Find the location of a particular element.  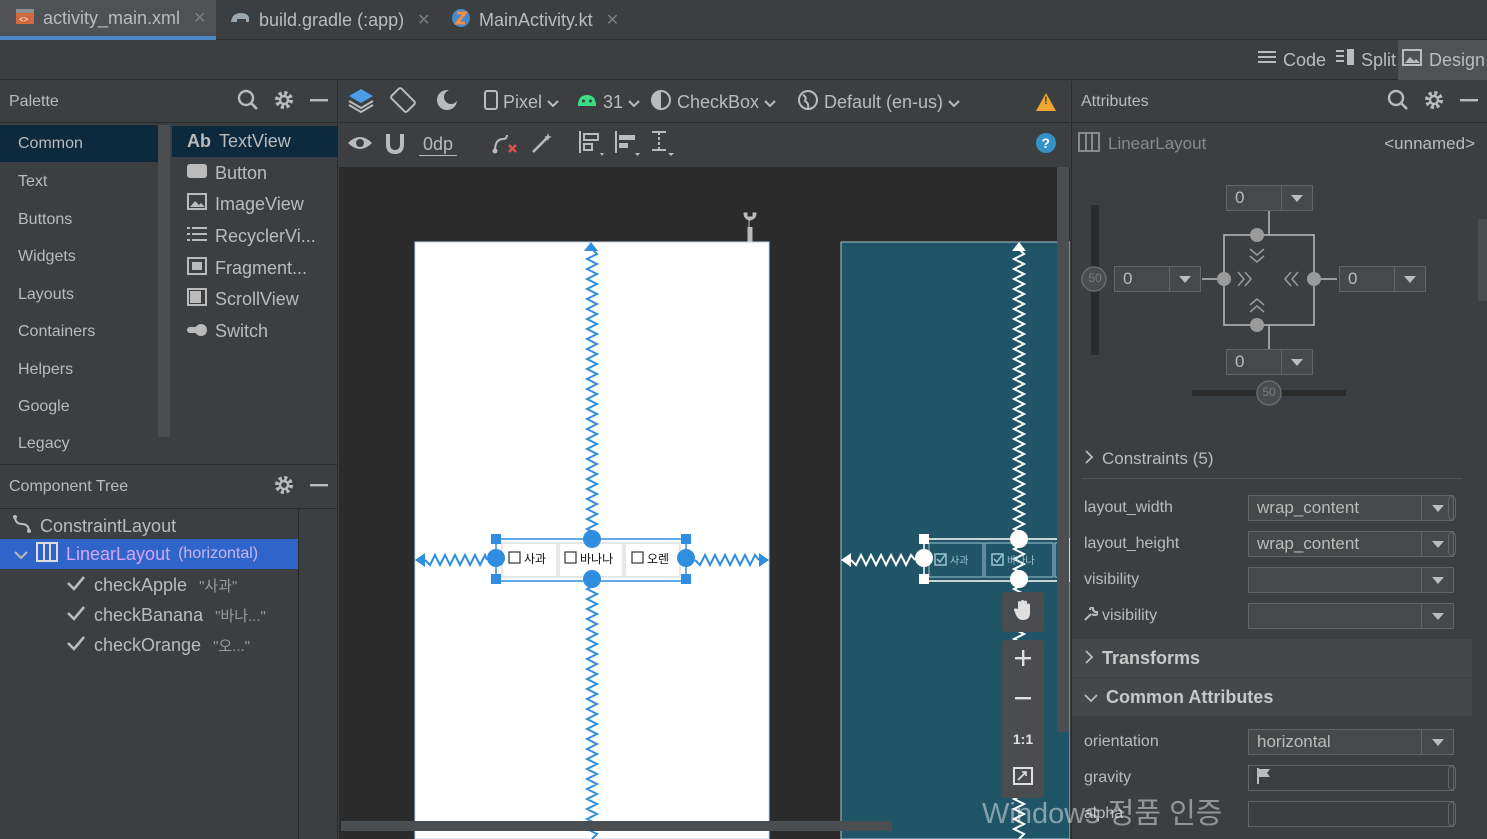

pack-button is located at coordinates (591, 145).